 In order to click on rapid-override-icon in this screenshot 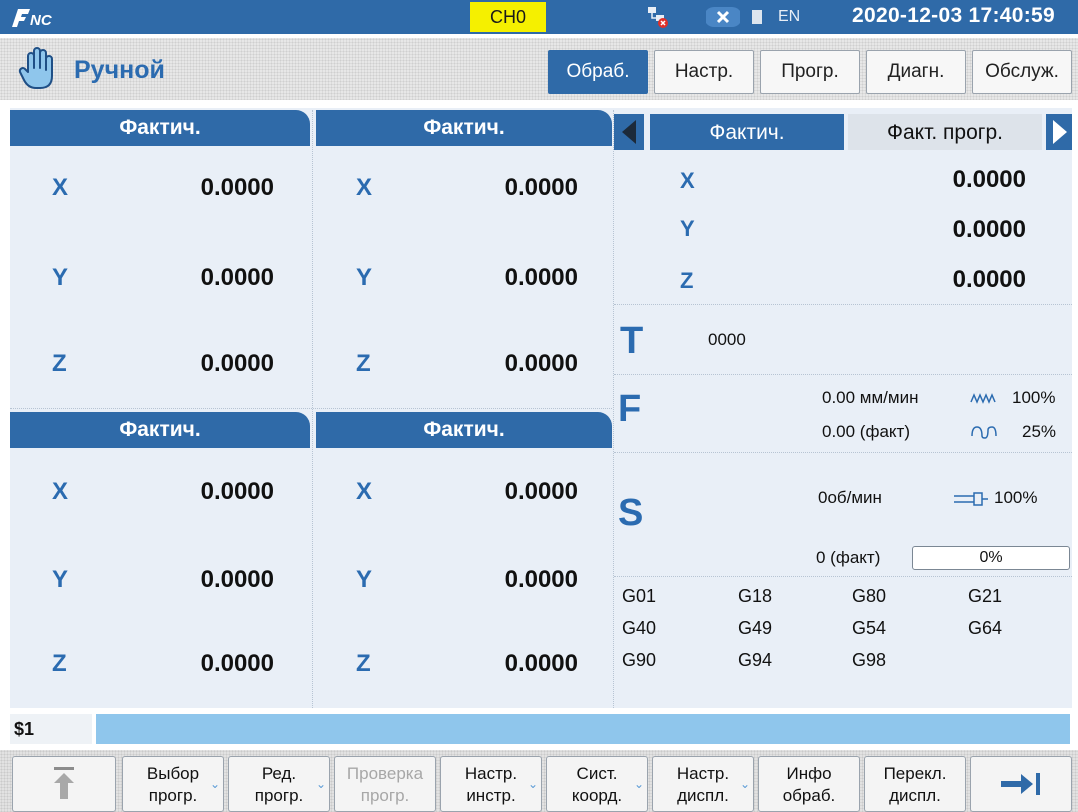, I will do `click(984, 432)`.